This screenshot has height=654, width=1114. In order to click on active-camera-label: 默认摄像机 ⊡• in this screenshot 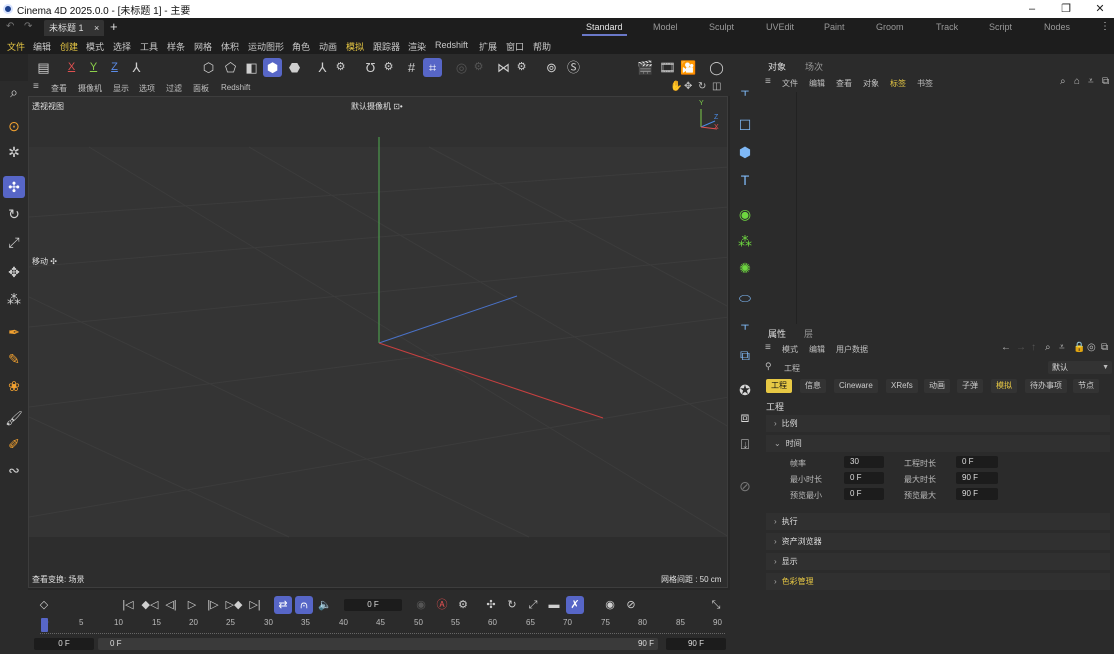, I will do `click(377, 106)`.